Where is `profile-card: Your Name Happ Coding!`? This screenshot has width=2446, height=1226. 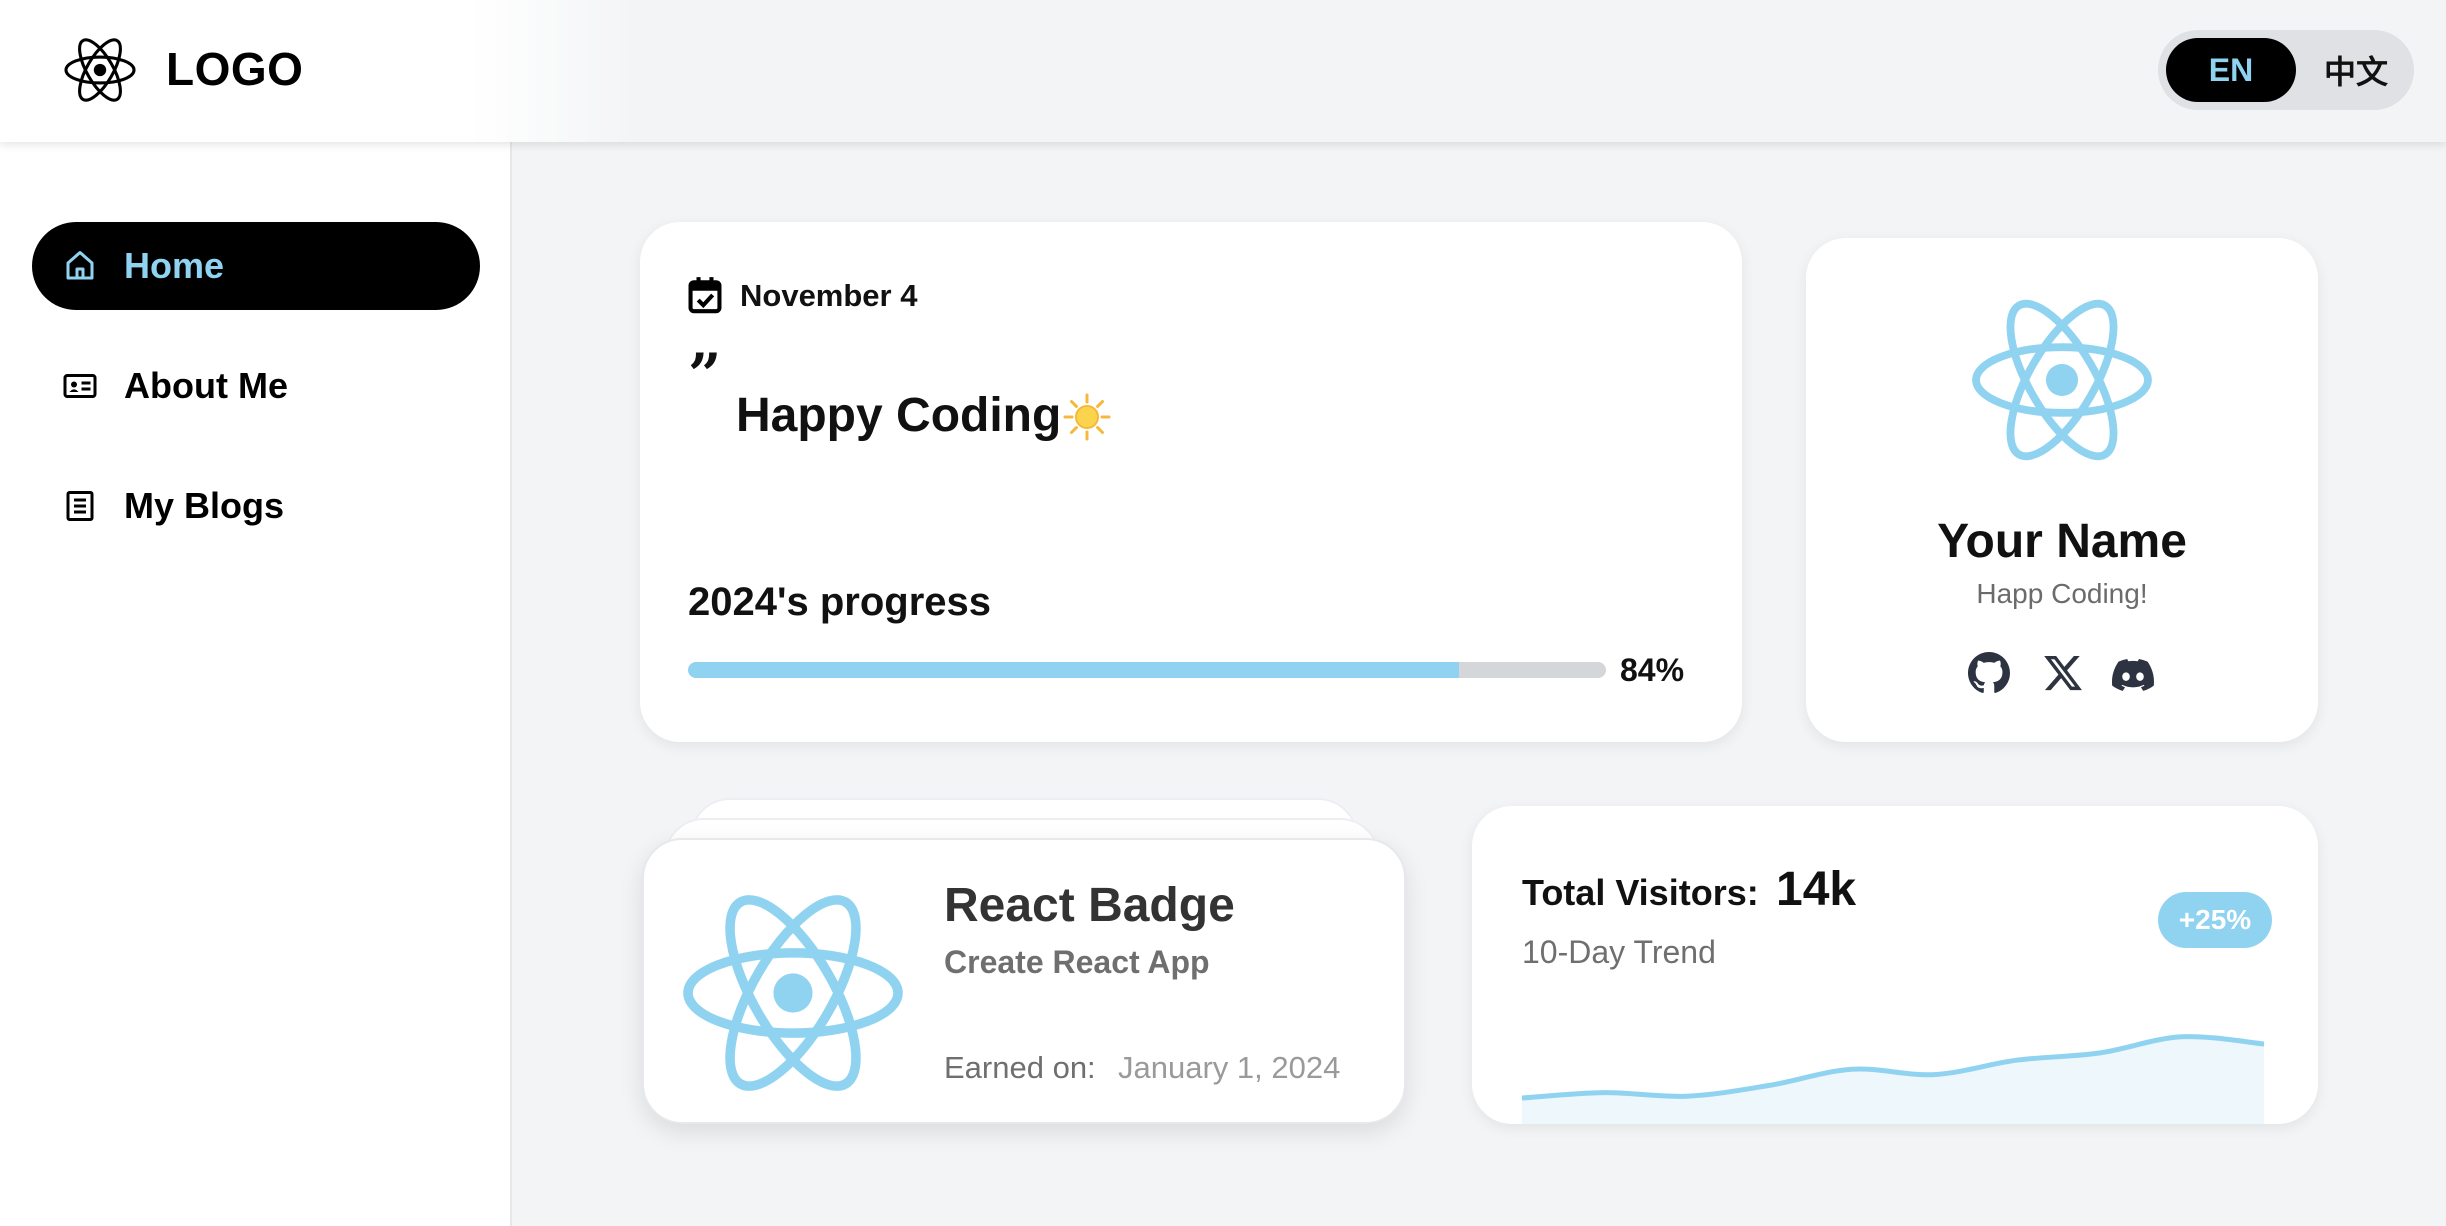
profile-card: Your Name Happ Coding! is located at coordinates (2062, 490).